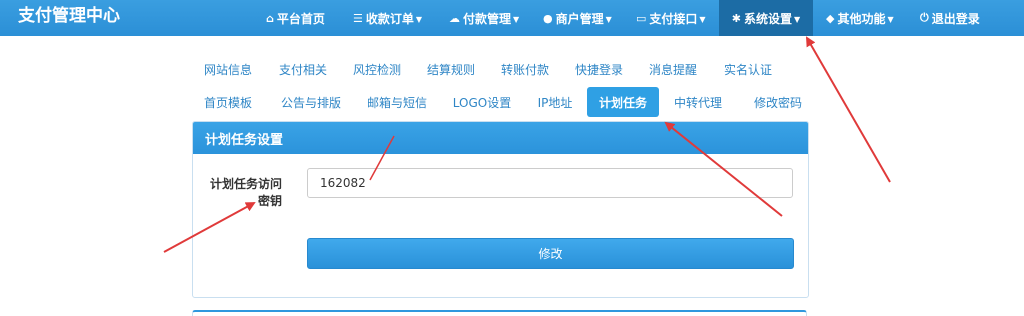 This screenshot has height=316, width=1024. I want to click on submit-button: 修改, so click(550, 253).